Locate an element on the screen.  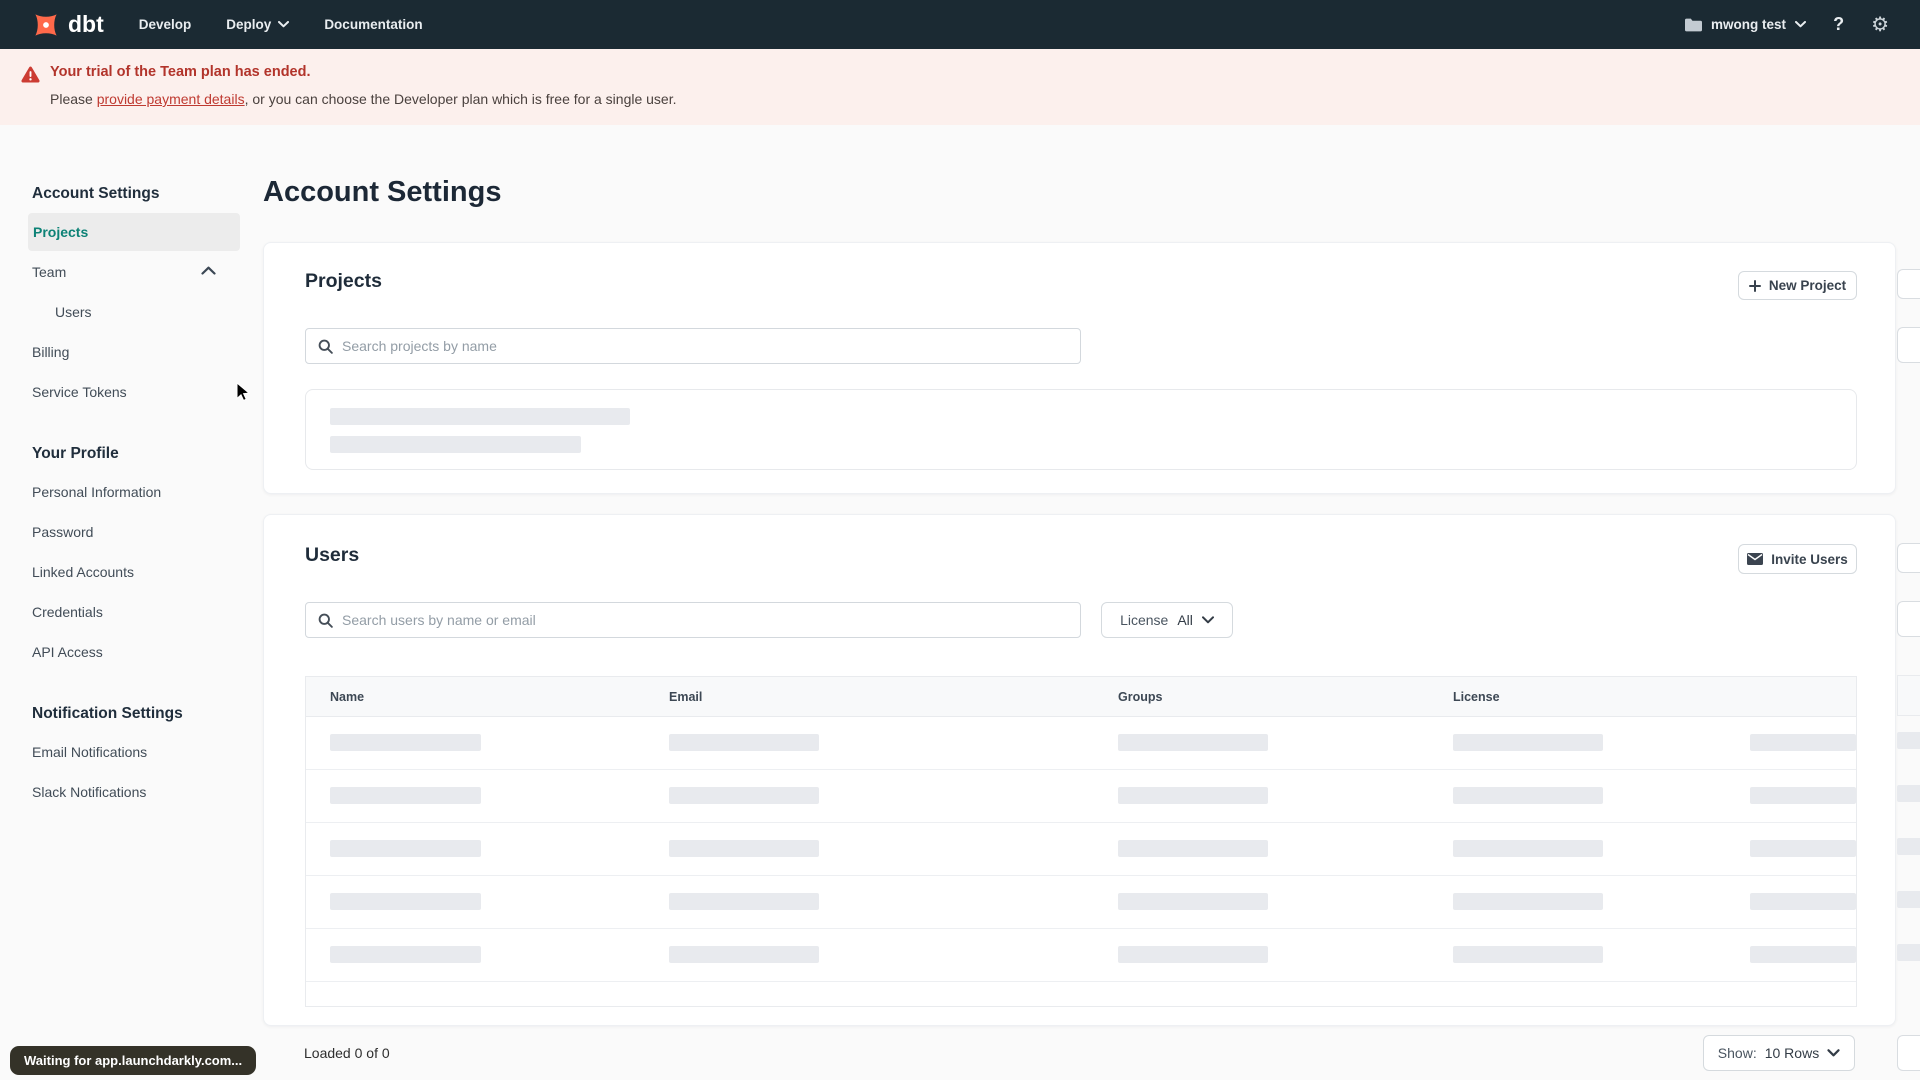
sidebar-item-slack-notifications: Slack Notifications is located at coordinates (89, 792).